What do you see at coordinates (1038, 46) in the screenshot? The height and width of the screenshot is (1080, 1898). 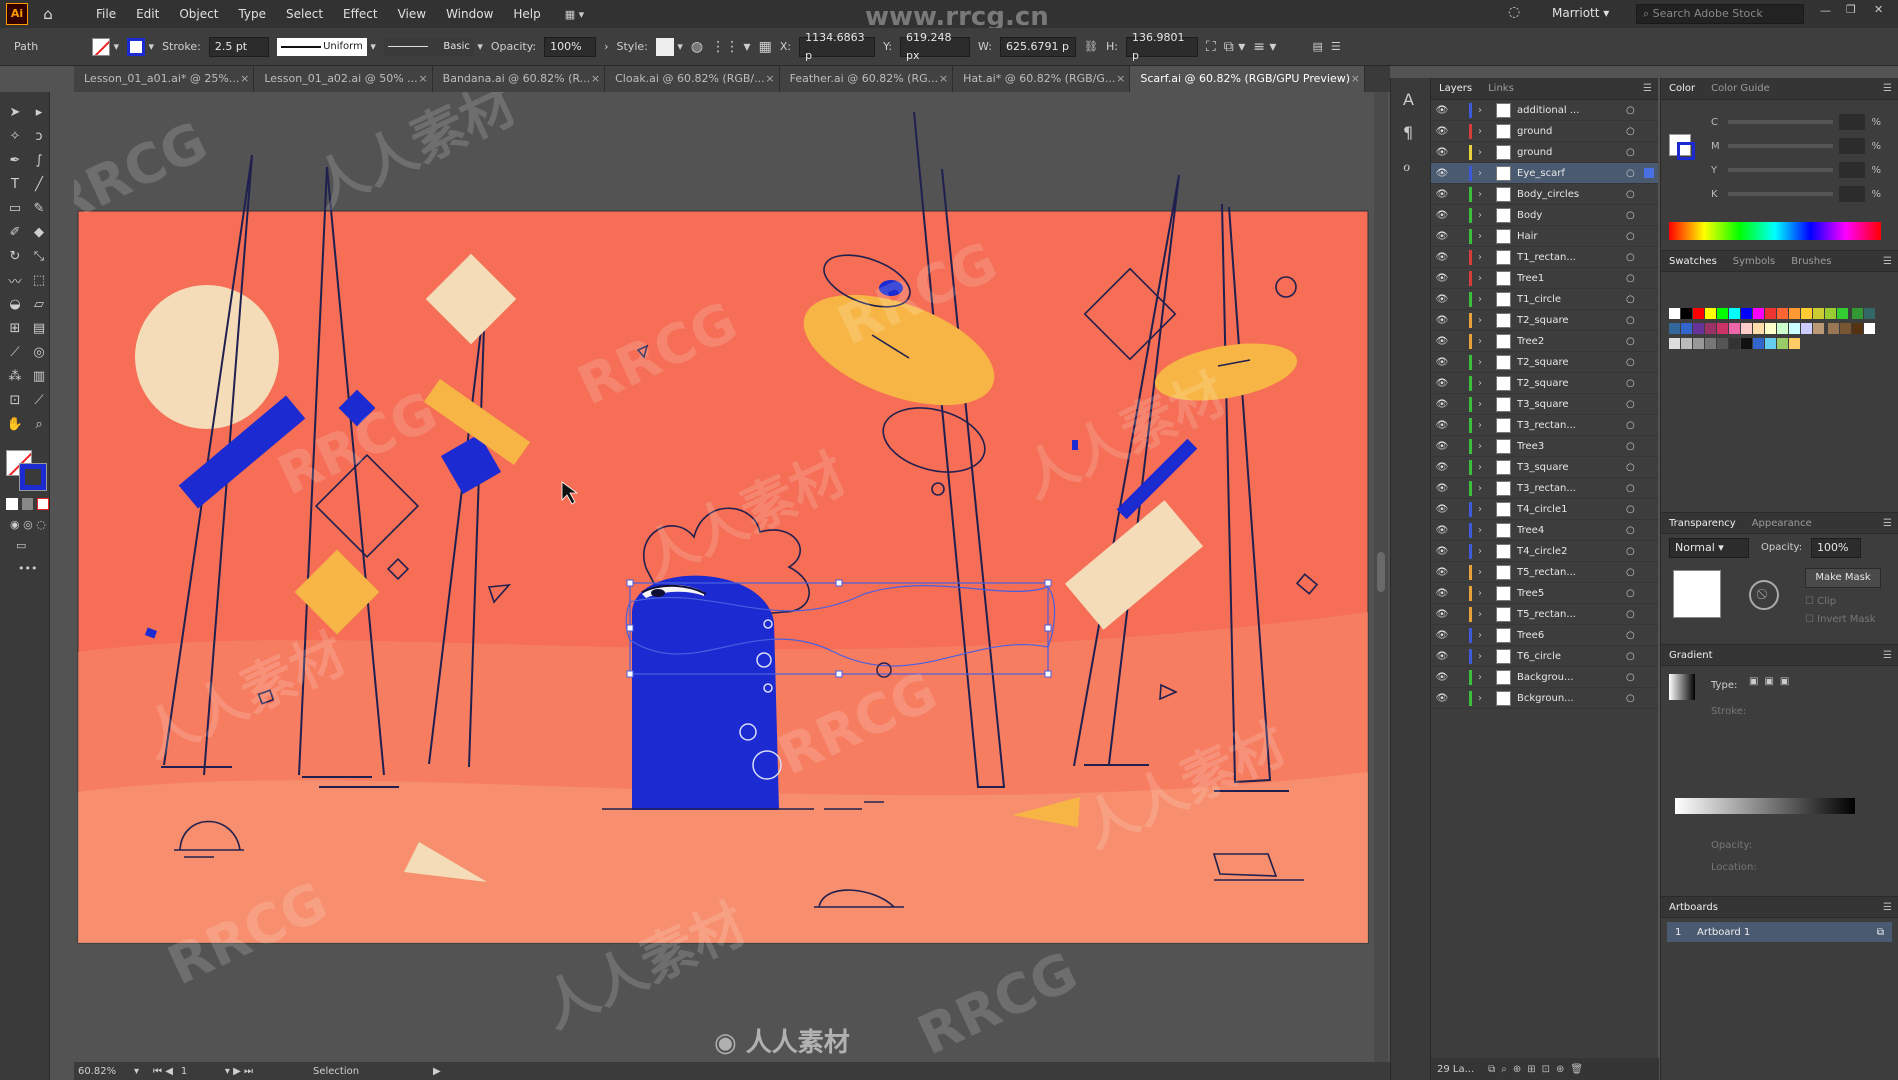 I see `w-field: 625.6791 p` at bounding box center [1038, 46].